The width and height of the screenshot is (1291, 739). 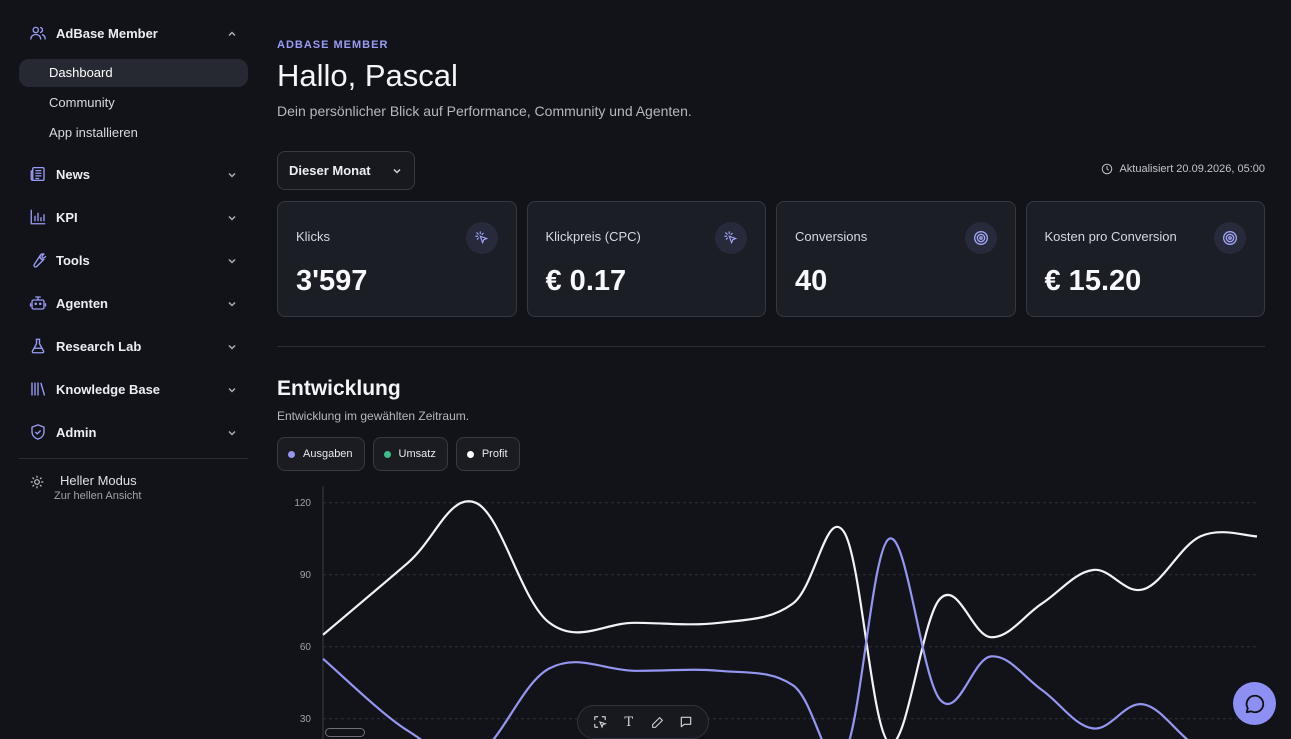 What do you see at coordinates (646, 259) in the screenshot?
I see `kpi-card-cpc: Klickpreis (CPC) € 0.17` at bounding box center [646, 259].